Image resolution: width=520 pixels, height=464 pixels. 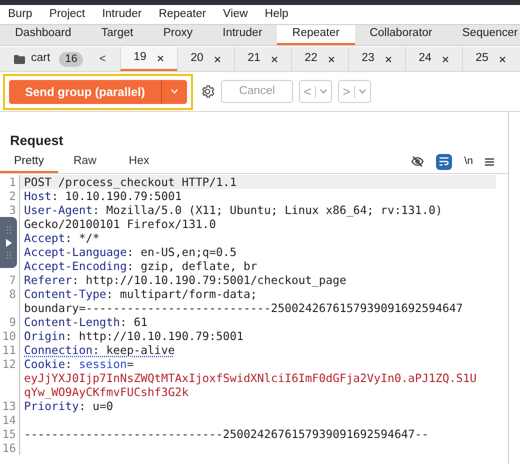 I want to click on send-options-button, so click(x=174, y=92).